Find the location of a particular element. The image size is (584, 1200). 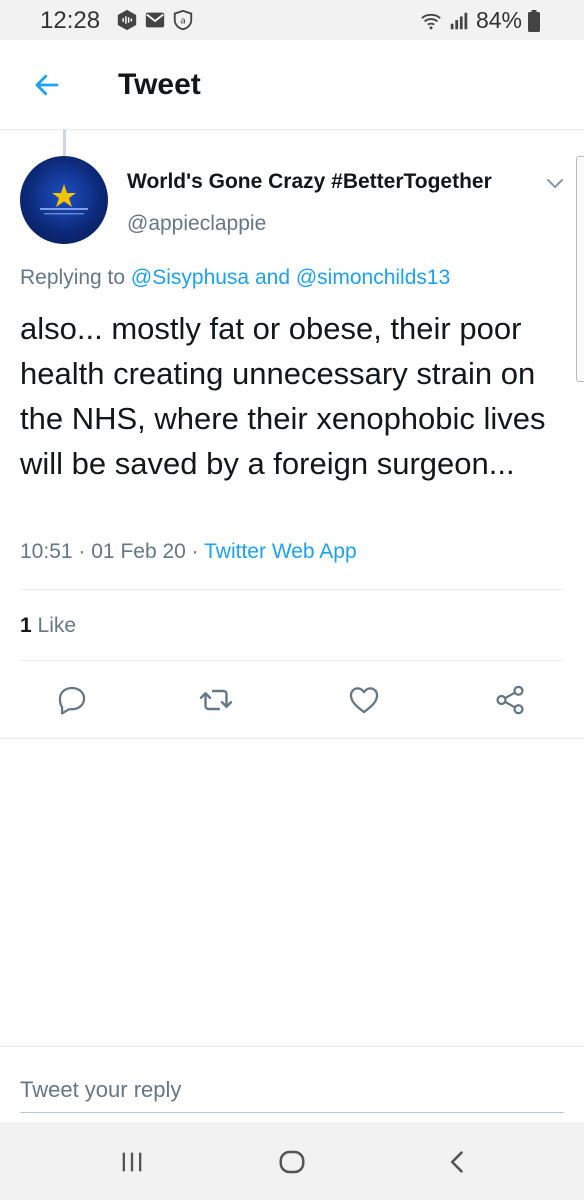

chevron-left-icon is located at coordinates (456, 1162).